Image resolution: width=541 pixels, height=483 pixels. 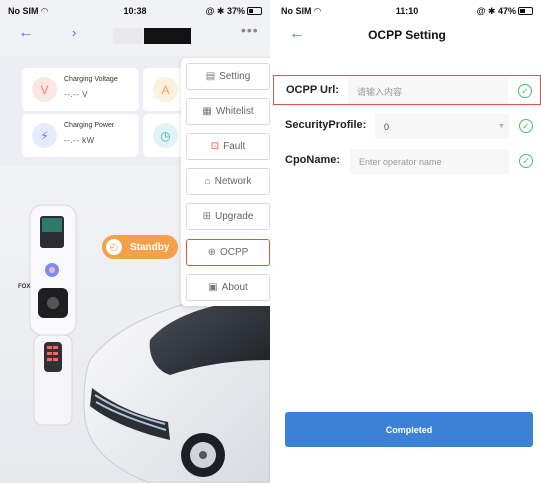 I want to click on menu-item-ocpp: ⊕ OCPP, so click(x=228, y=252).